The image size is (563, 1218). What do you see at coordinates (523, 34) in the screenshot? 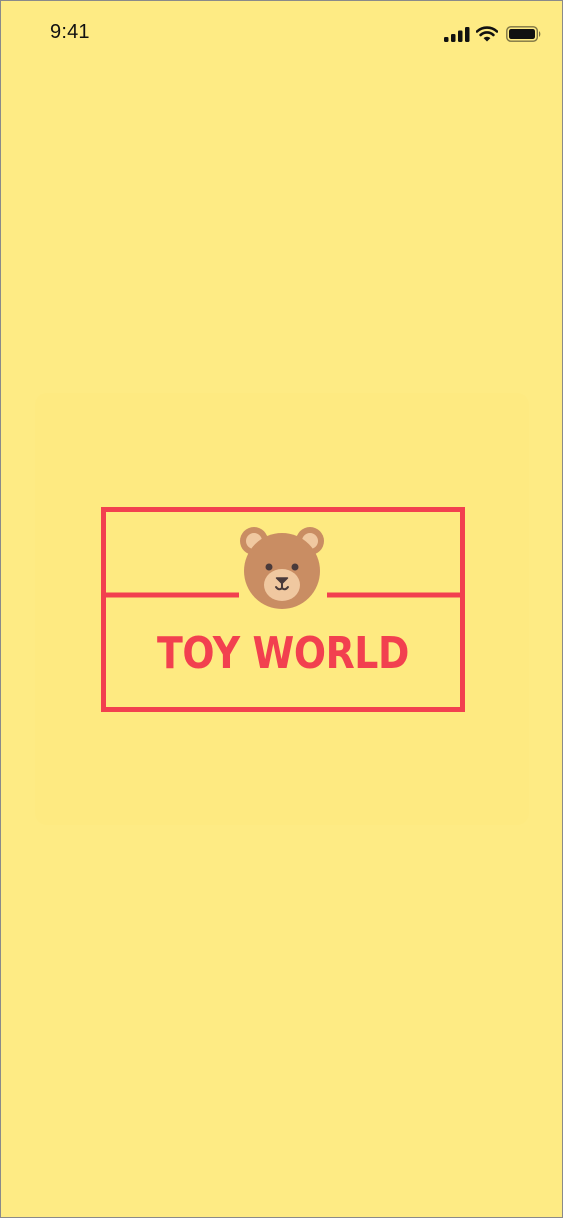
I see `battery-icon` at bounding box center [523, 34].